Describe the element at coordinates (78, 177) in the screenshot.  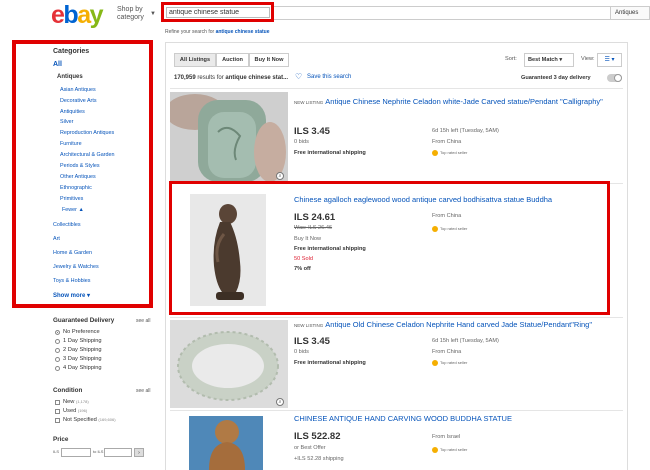
I see `subcategory-link: Other Antiques` at that location.